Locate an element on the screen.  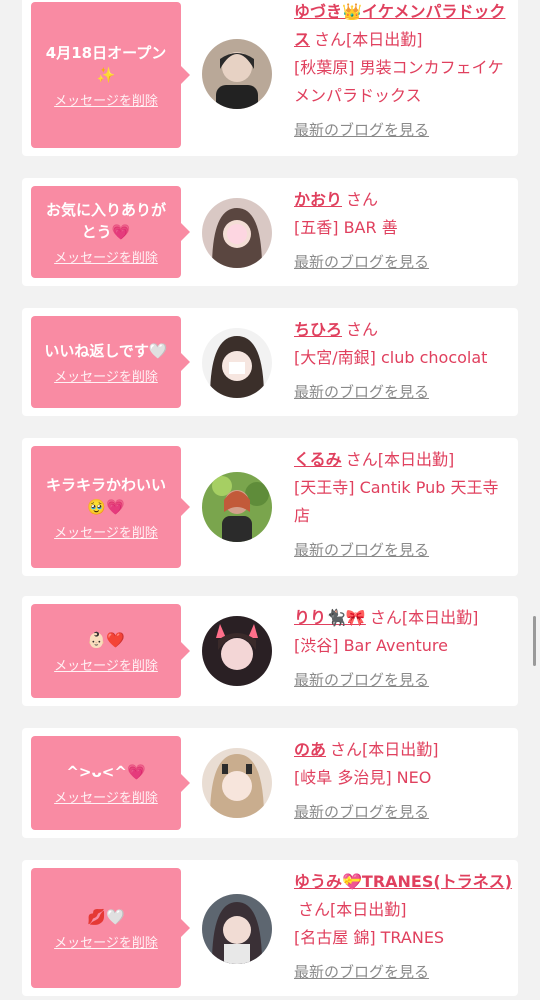
message-bubble: 4月18日オープン✨ メッセージを削除 is located at coordinates (110, 75).